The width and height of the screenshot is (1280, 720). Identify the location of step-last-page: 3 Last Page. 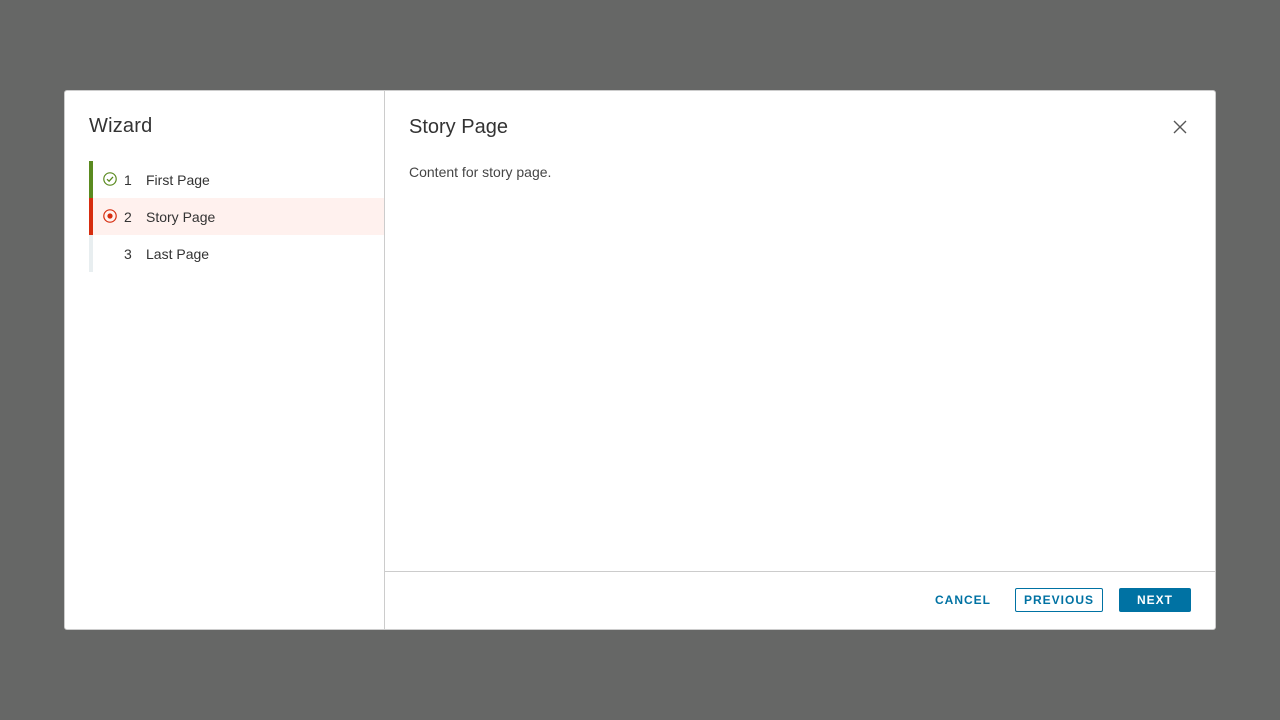
(236, 253).